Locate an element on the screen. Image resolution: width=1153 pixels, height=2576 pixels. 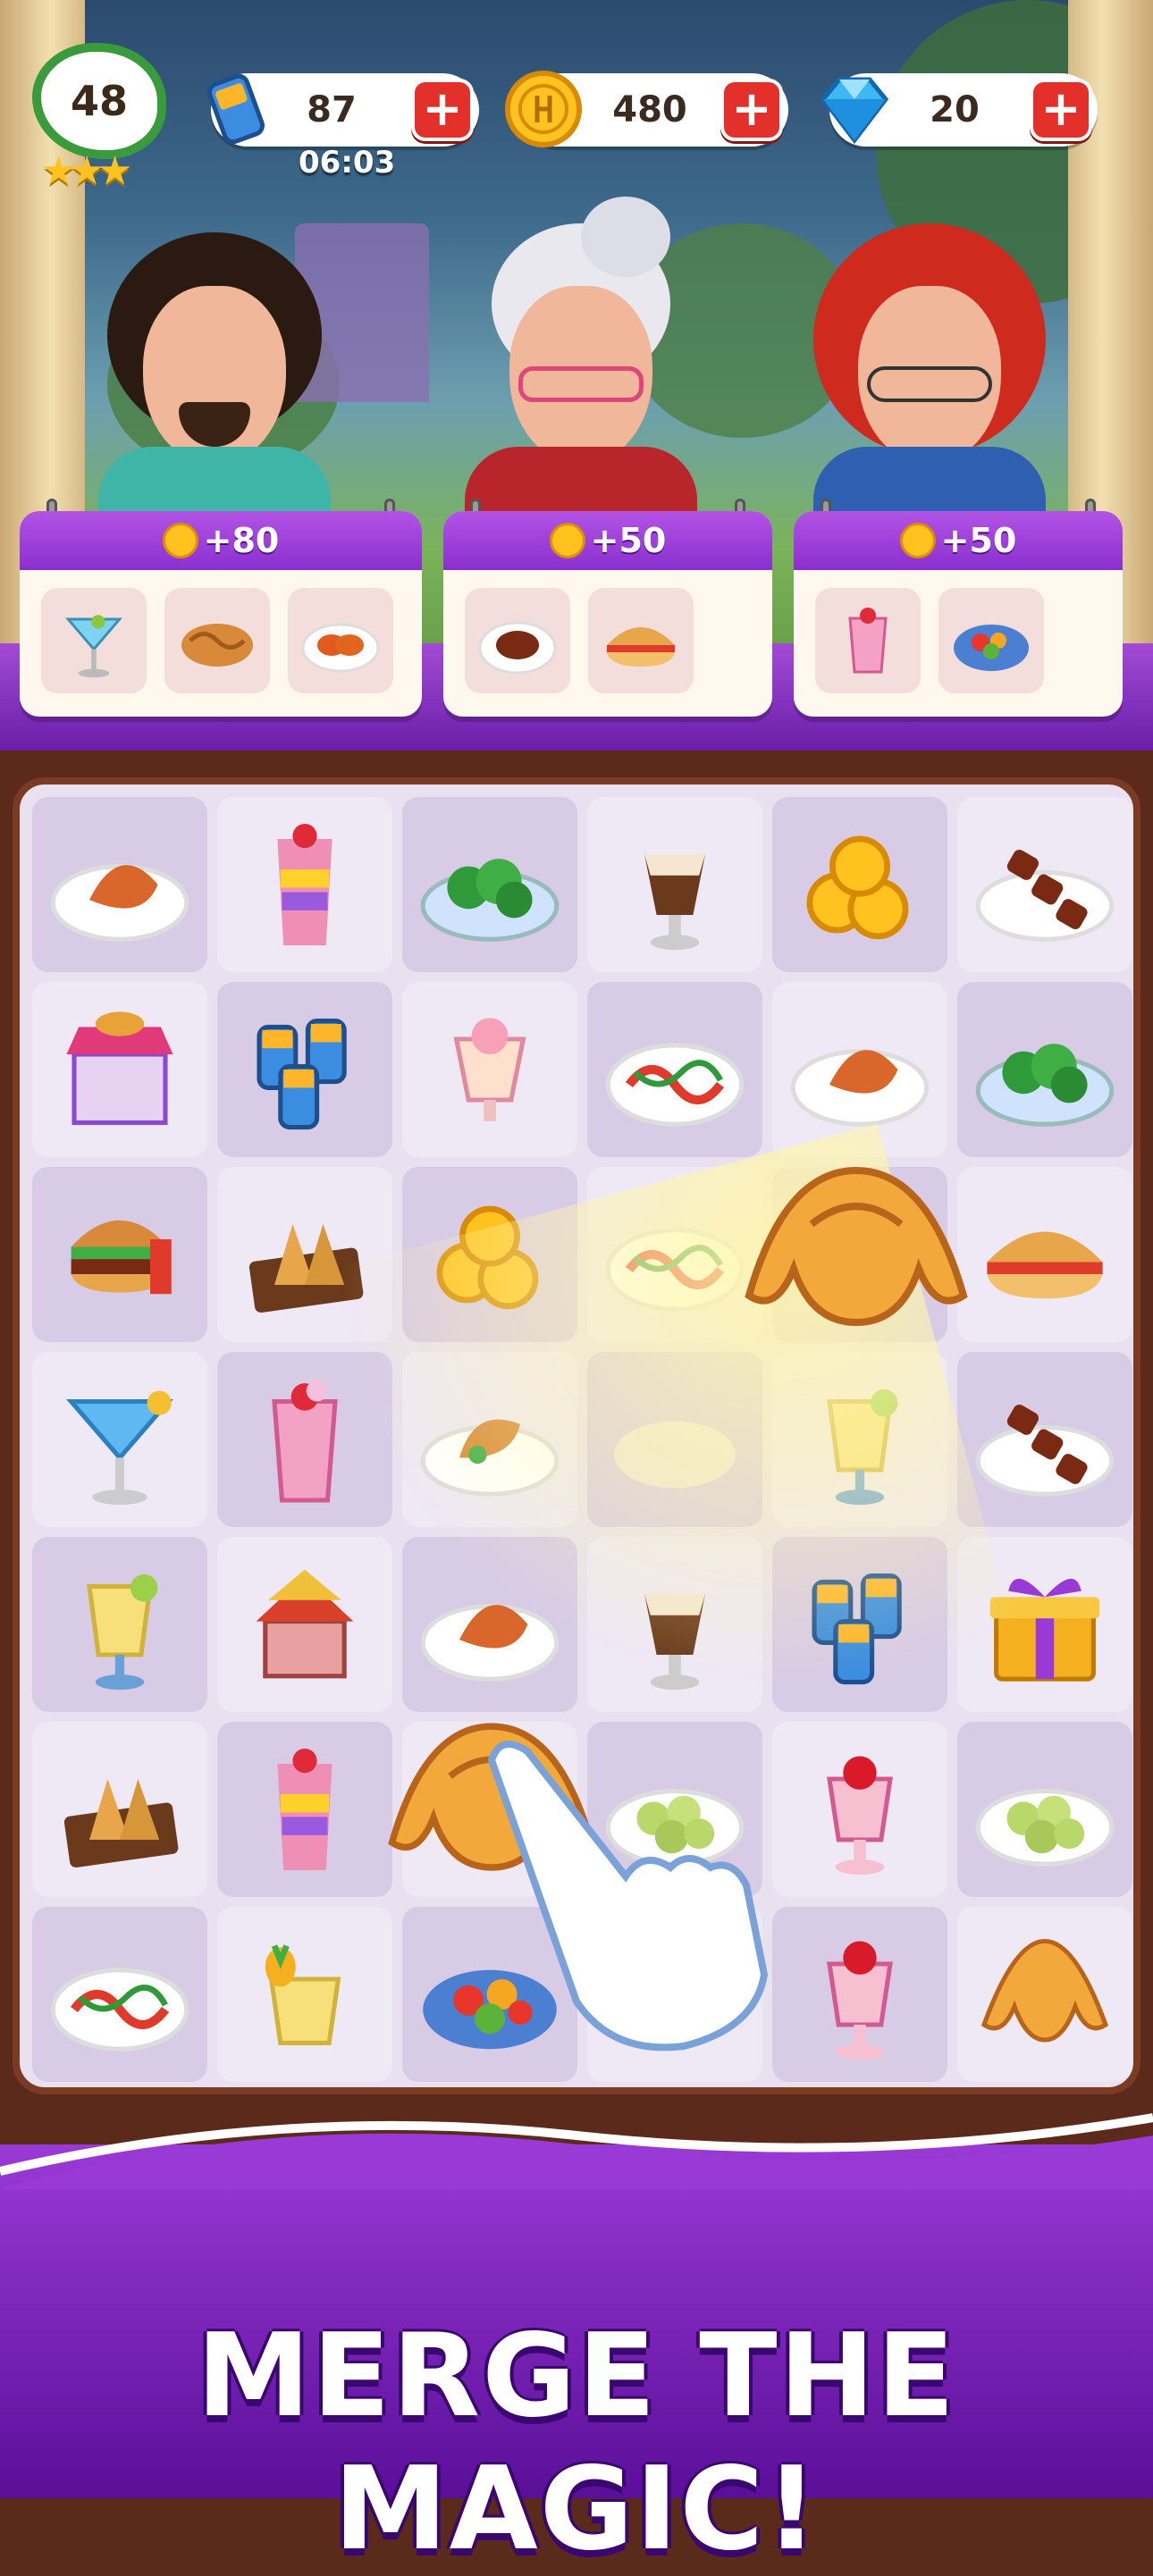
add-energy-button: + is located at coordinates (442, 110).